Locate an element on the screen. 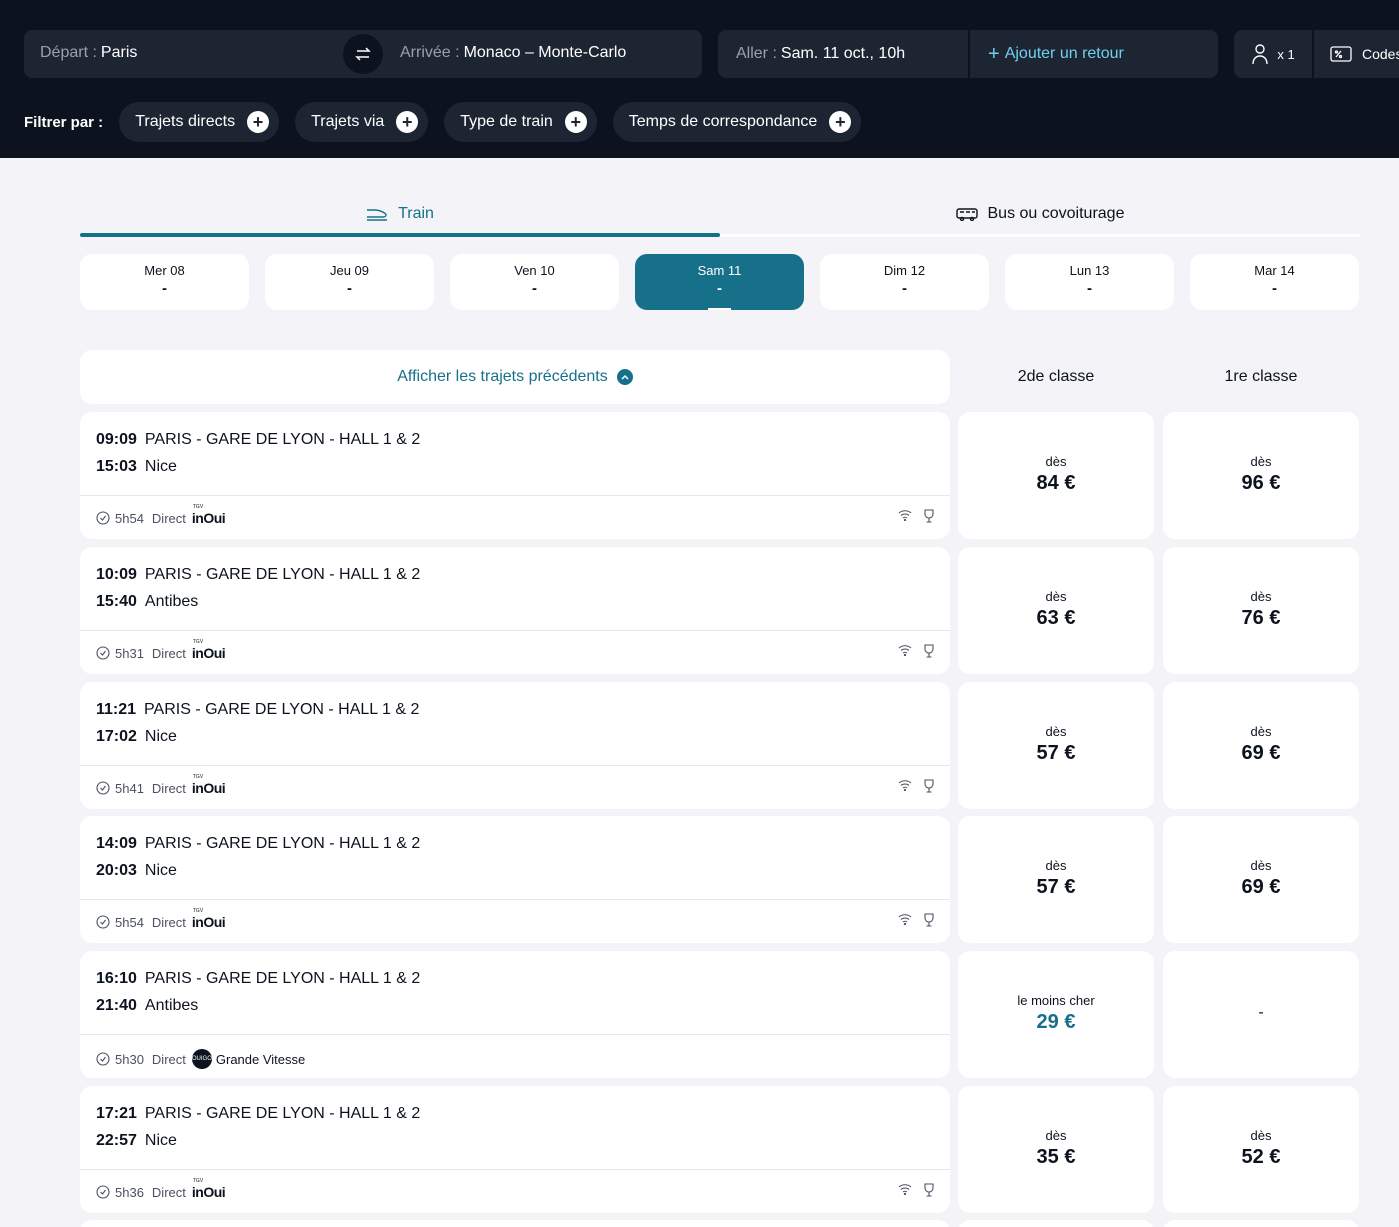  train-icon is located at coordinates (377, 214).